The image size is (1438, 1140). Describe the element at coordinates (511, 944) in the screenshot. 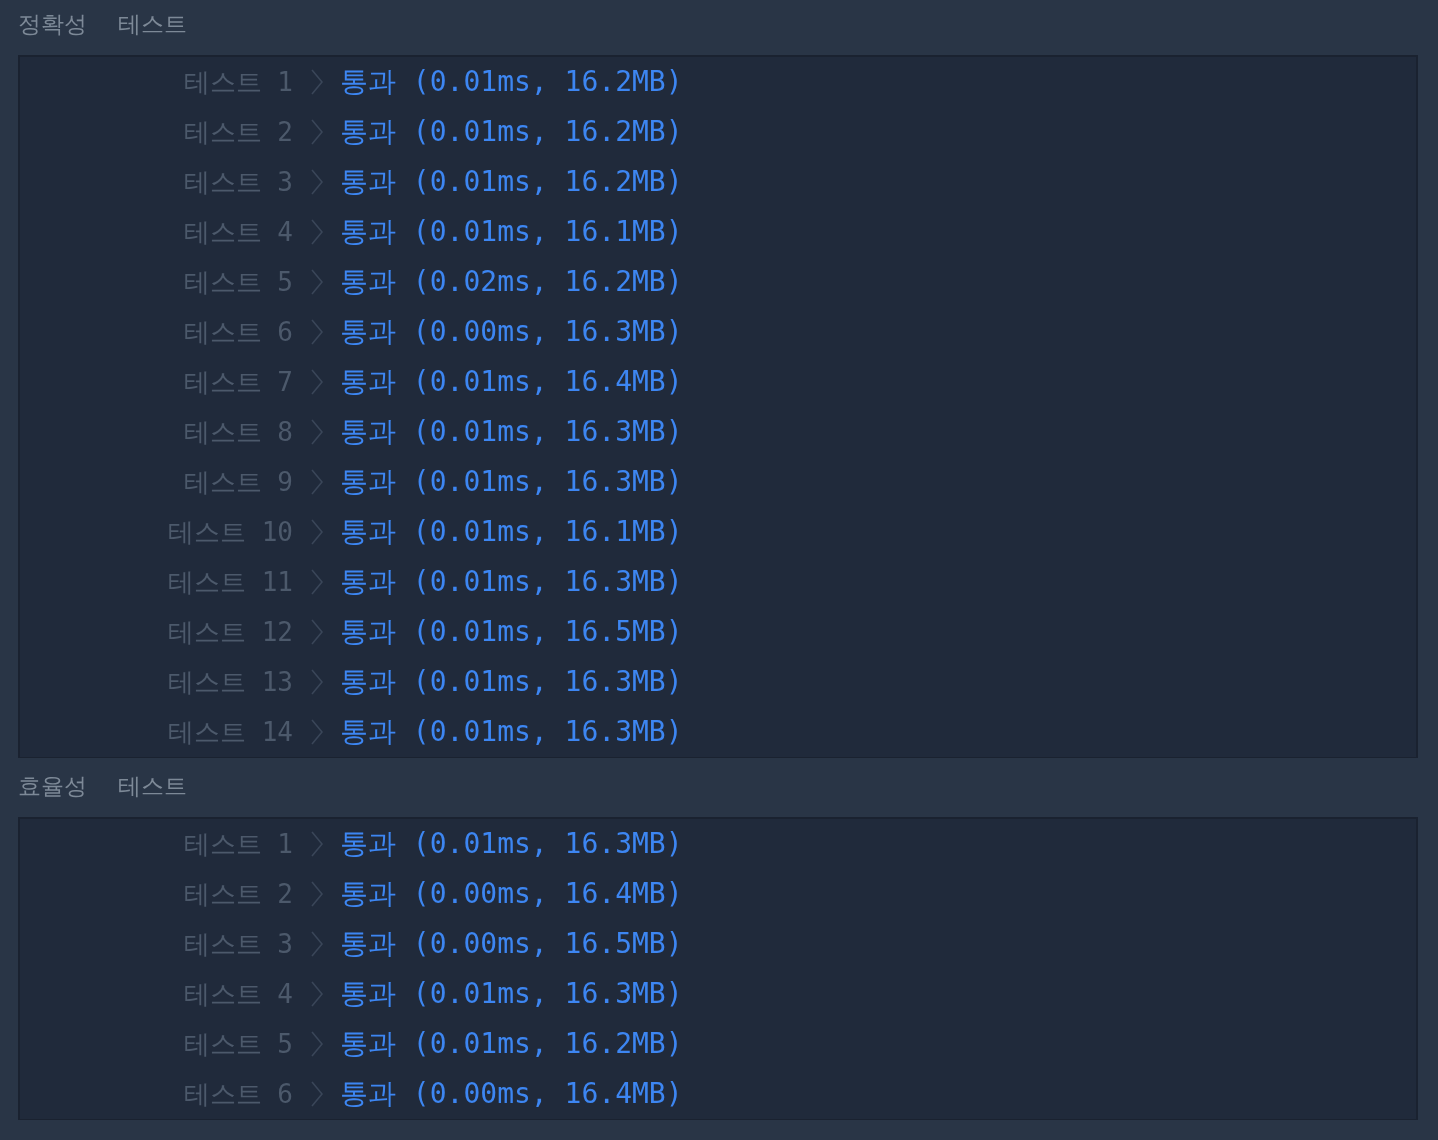

I see `test-result: 통과 (0.00ms, 16.5MB)` at that location.